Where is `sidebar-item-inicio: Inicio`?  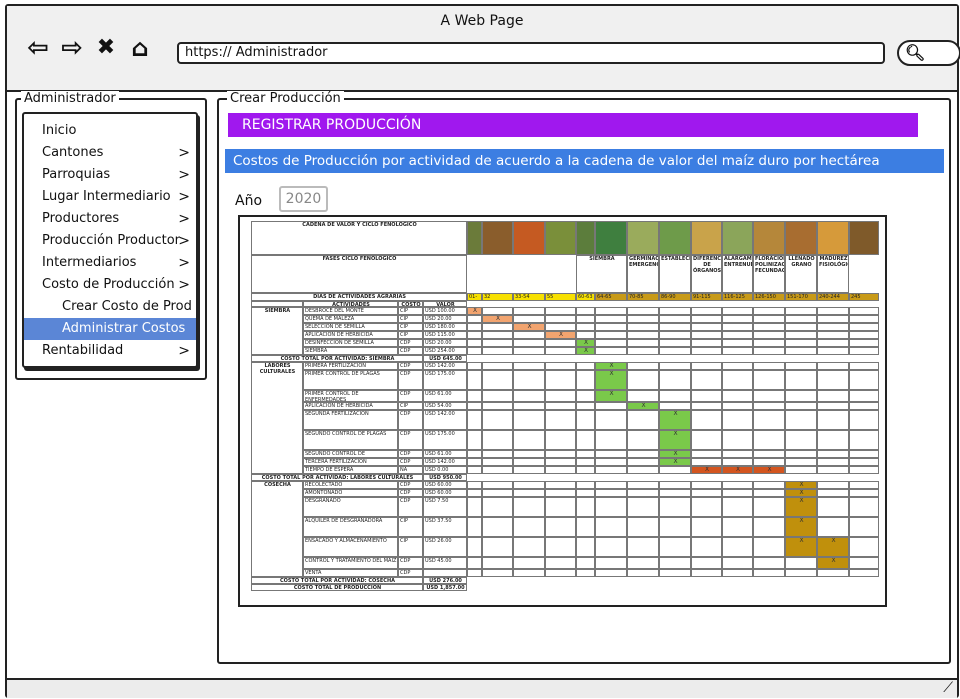
sidebar-item-inicio: Inicio is located at coordinates (110, 131).